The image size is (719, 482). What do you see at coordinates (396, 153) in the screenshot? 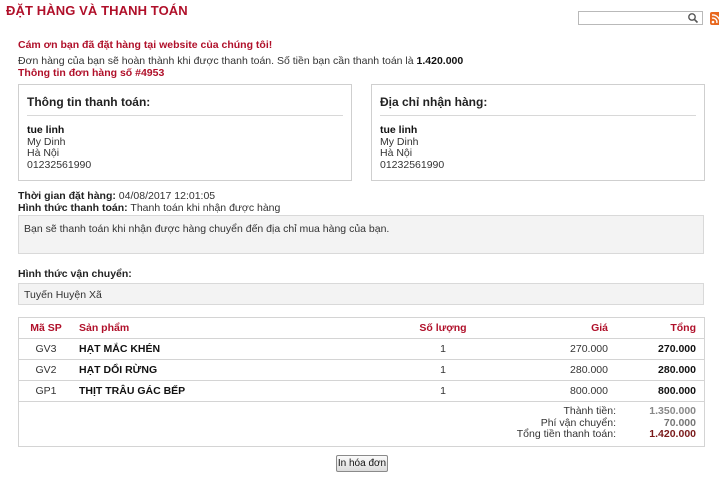
I see `shipping-city: Hà Nội` at bounding box center [396, 153].